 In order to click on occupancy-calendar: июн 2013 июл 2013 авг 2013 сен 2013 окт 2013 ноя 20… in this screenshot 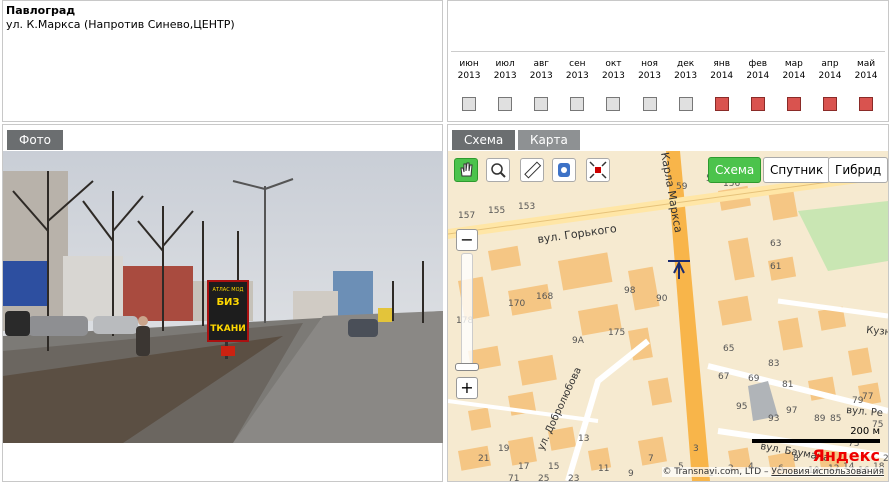, I will do `click(668, 83)`.